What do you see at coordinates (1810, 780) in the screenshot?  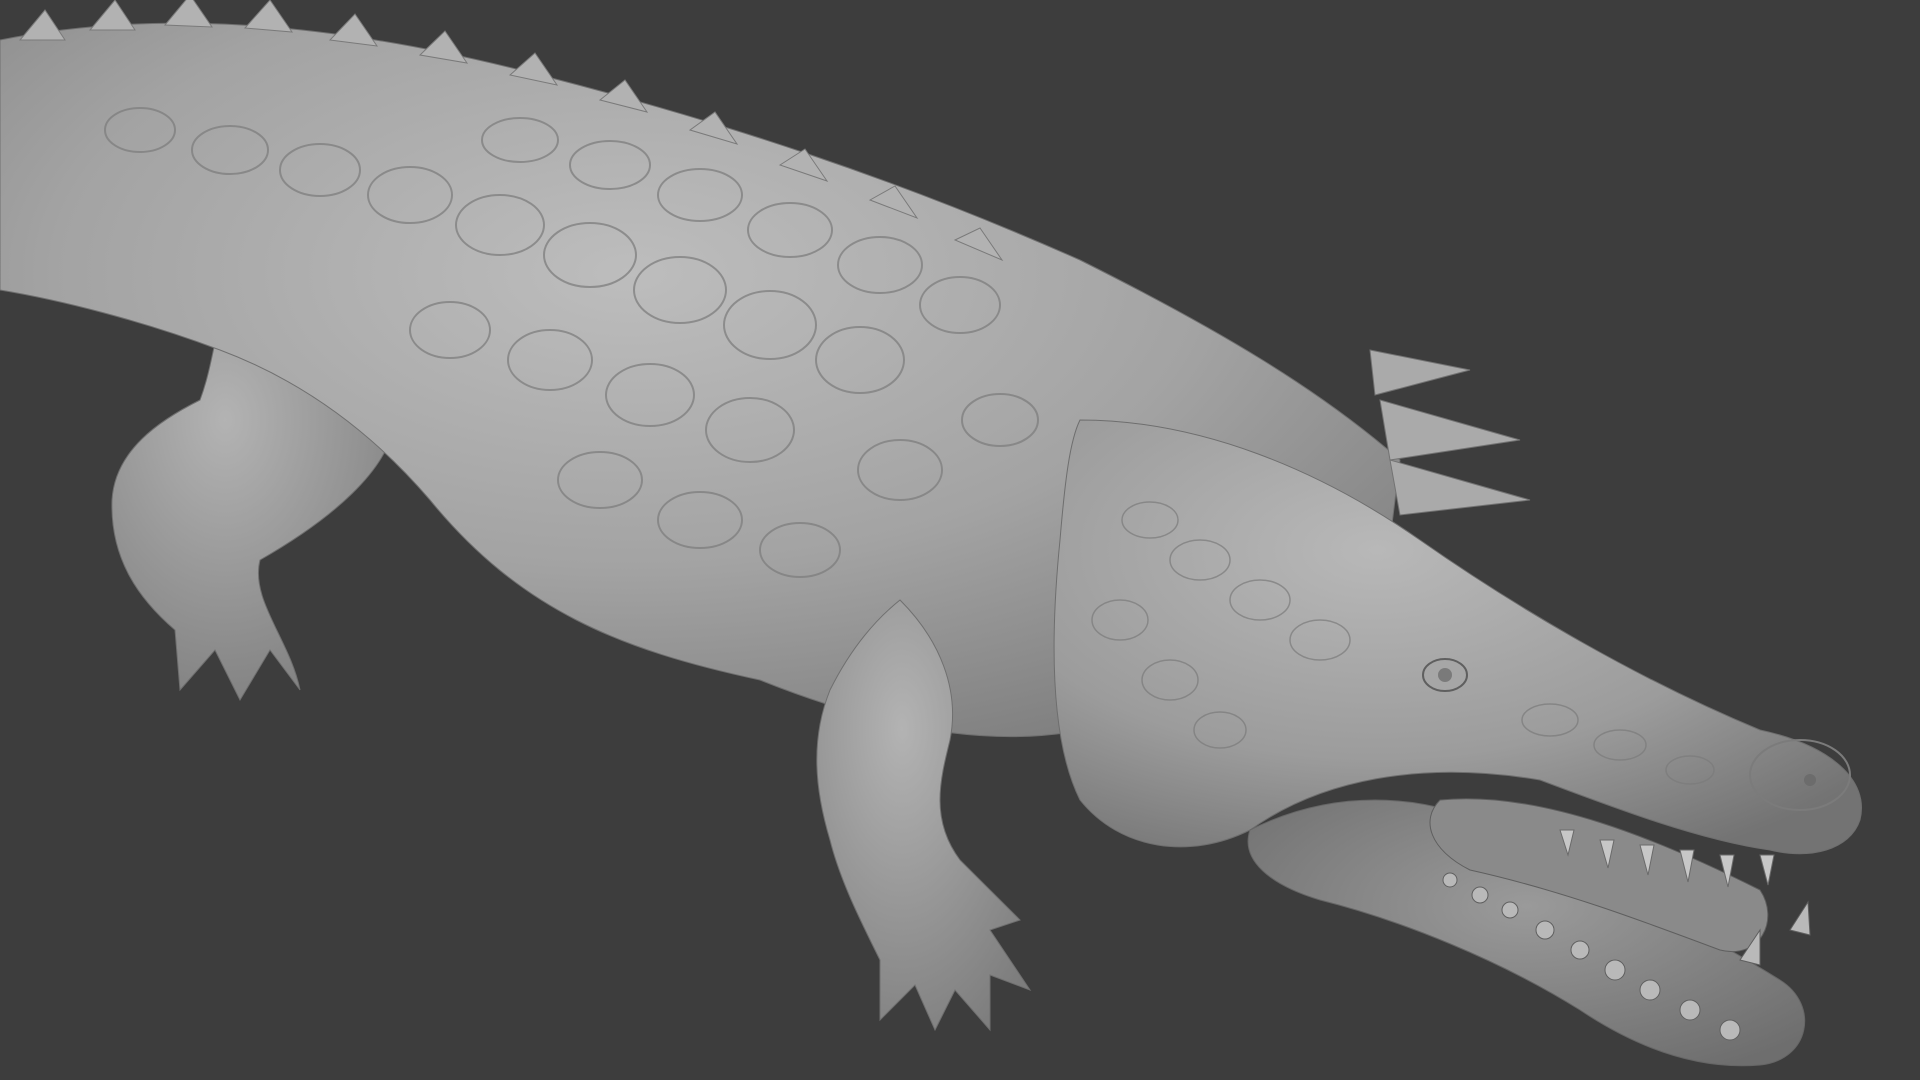 I see `nostril` at bounding box center [1810, 780].